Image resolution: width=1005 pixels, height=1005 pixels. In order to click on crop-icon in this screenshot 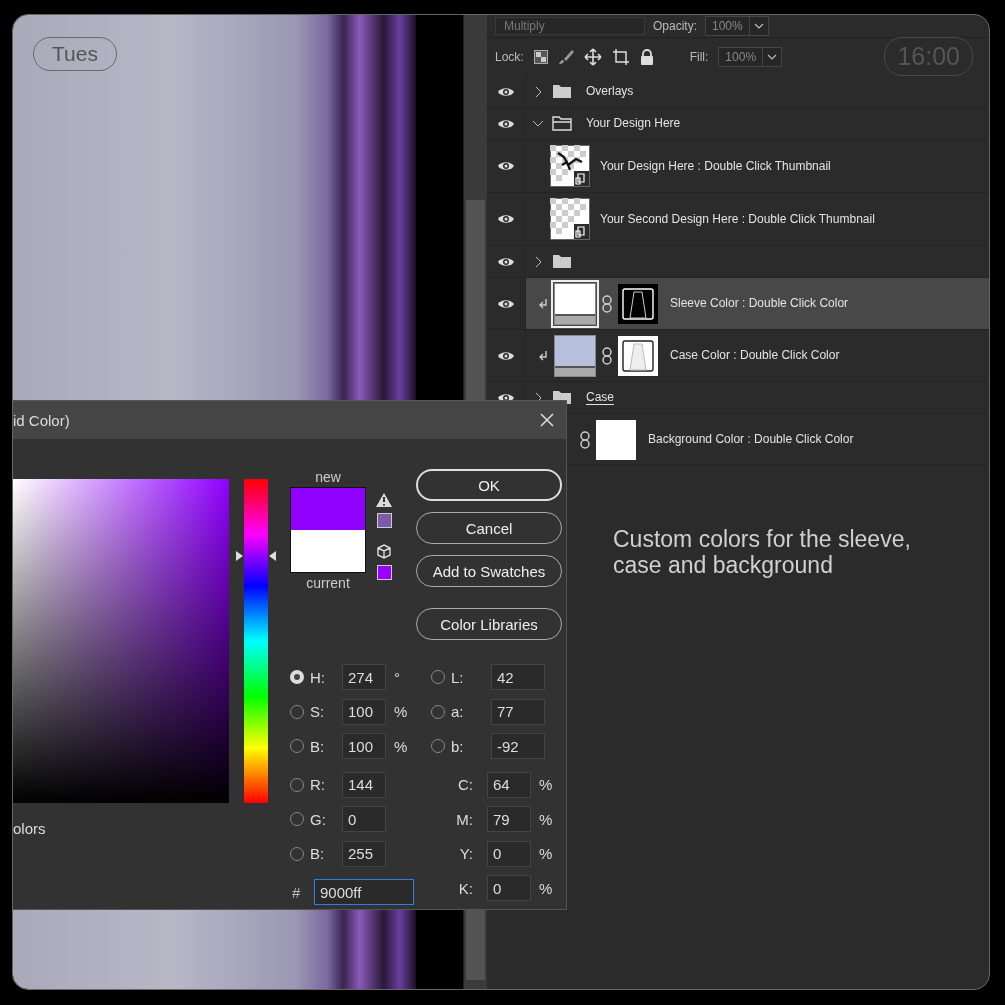, I will do `click(620, 57)`.